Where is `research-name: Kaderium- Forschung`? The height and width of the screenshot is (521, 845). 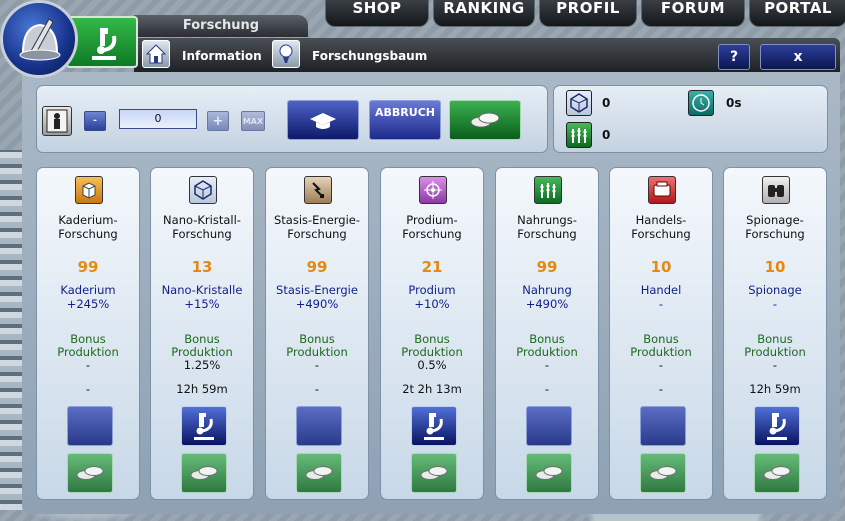
research-name: Kaderium- Forschung is located at coordinates (88, 227).